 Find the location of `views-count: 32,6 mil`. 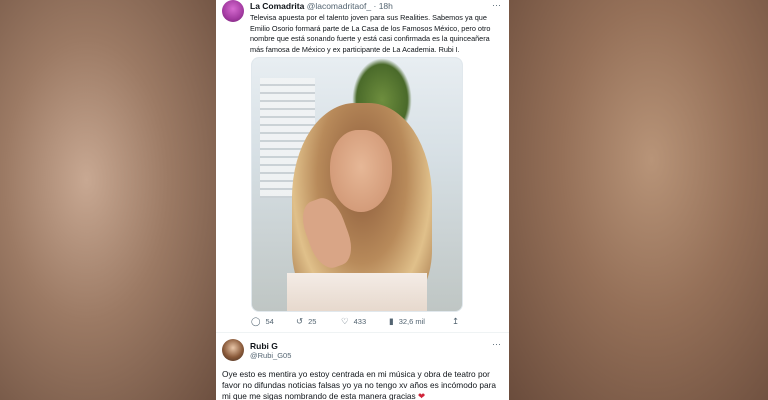

views-count: 32,6 mil is located at coordinates (411, 321).